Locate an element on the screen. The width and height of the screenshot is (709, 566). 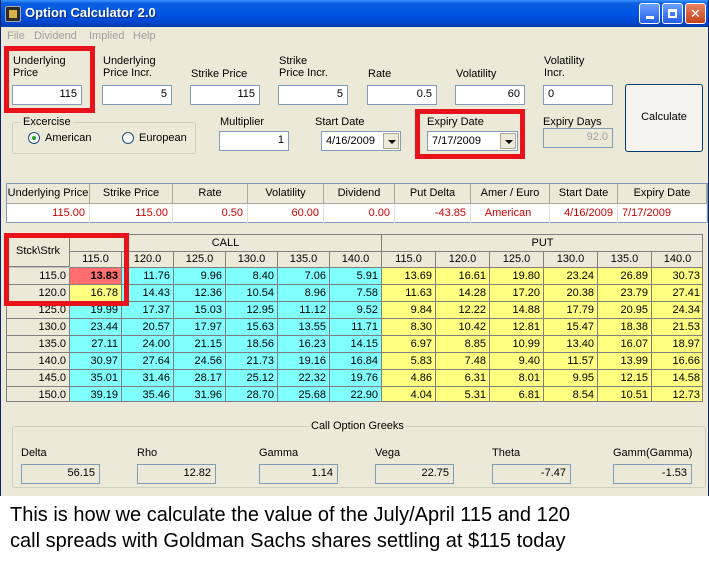
put-price-cell: 14.58 is located at coordinates (677, 378).